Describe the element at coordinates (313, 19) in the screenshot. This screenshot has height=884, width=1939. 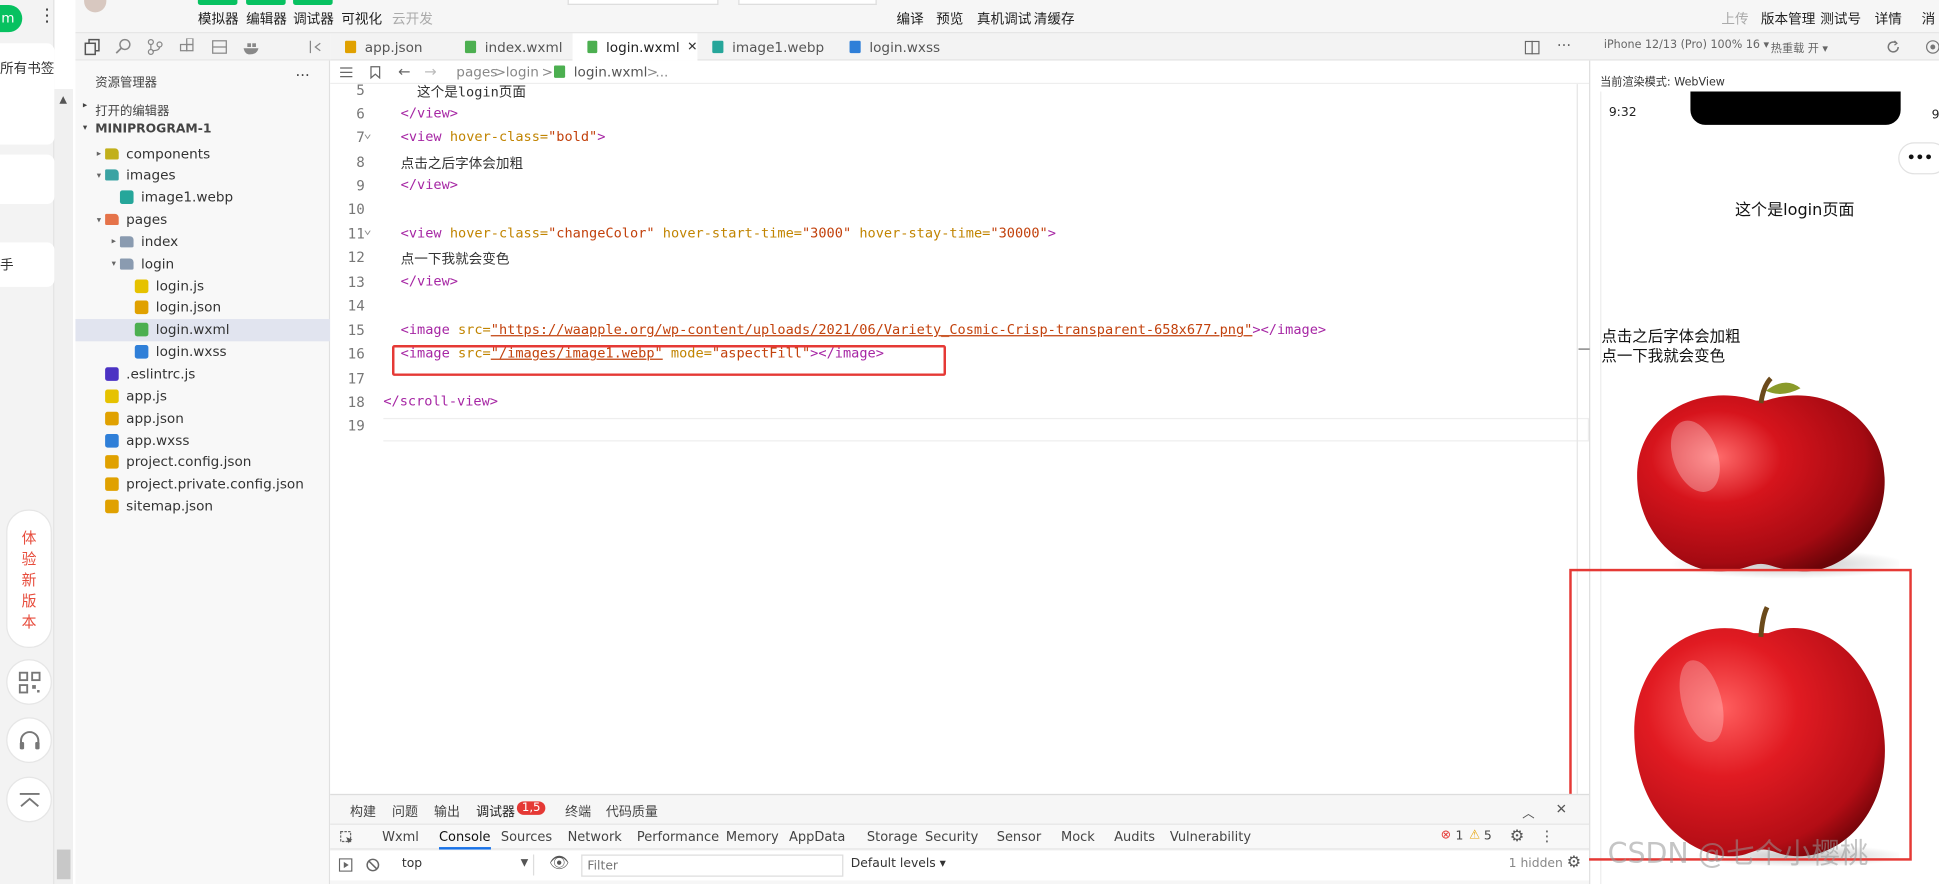
I see `debugger-button: 调试器` at that location.